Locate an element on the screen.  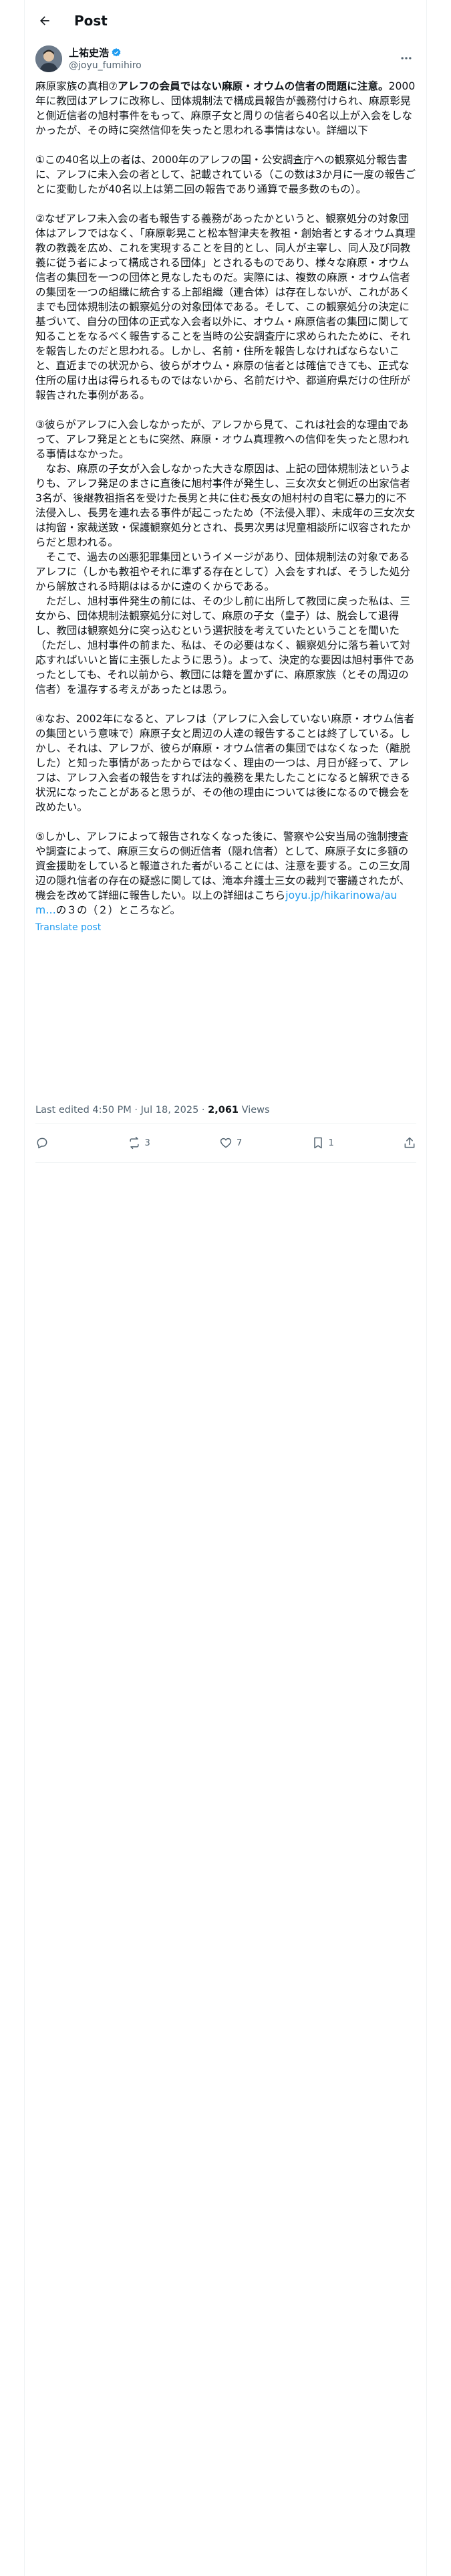
post-actions: 3 7 1 is located at coordinates (225, 1143).